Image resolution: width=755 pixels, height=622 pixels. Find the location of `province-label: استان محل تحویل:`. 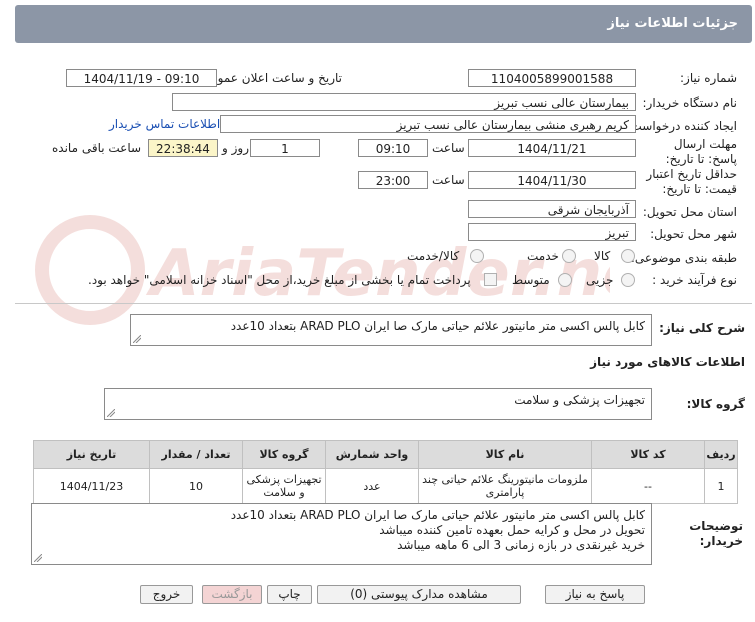

province-label: استان محل تحویل: is located at coordinates (689, 212).